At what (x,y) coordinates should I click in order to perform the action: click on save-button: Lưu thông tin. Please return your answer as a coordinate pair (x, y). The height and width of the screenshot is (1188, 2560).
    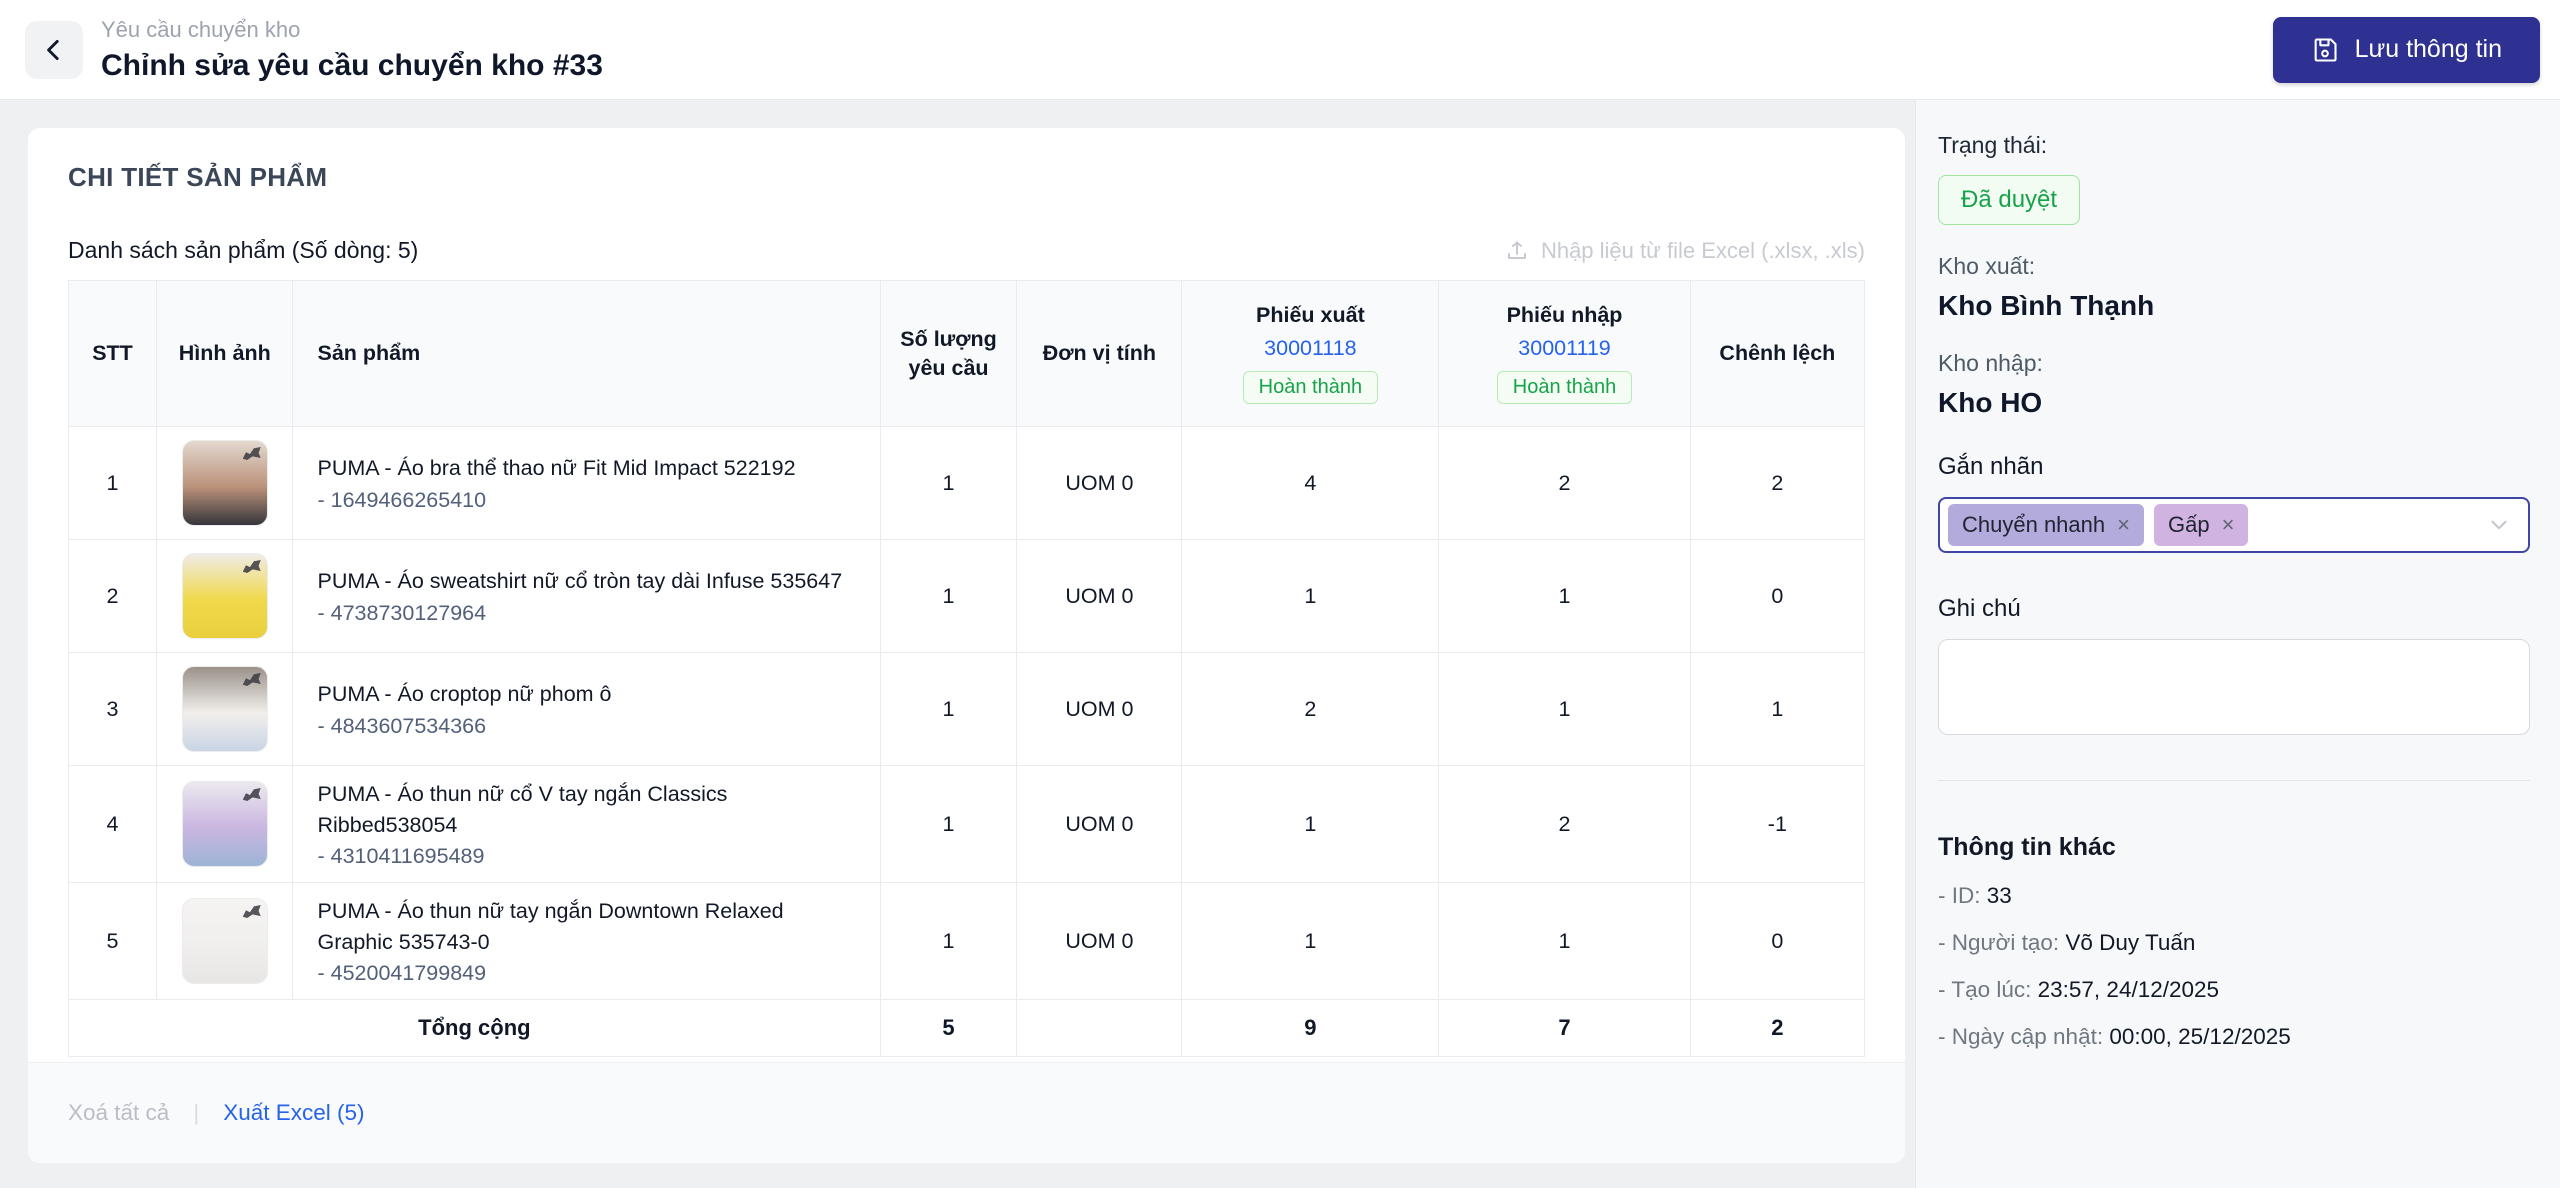
    Looking at the image, I should click on (2406, 49).